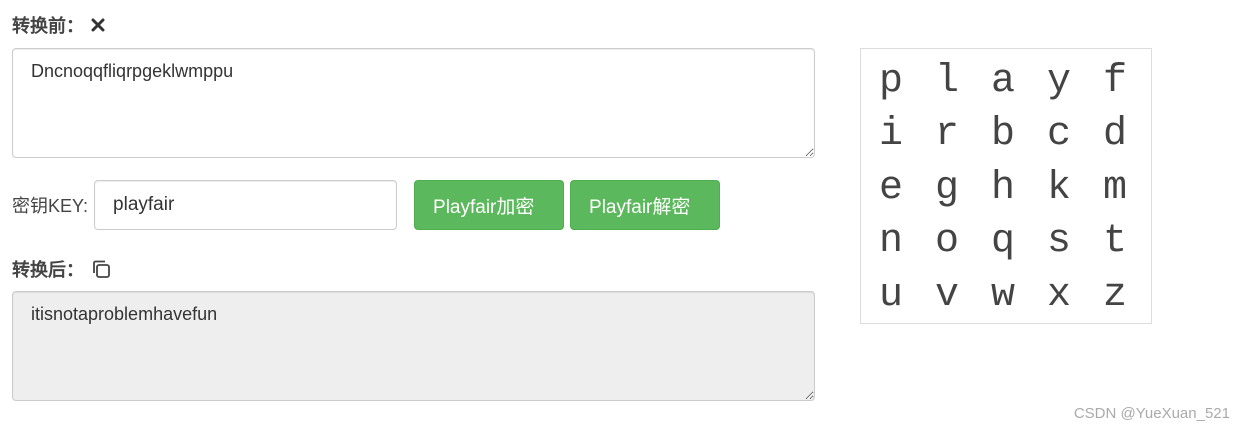 The height and width of the screenshot is (433, 1246). I want to click on playfair-matrix: playf irbcd eghkm noqst uvwxz, so click(1006, 186).